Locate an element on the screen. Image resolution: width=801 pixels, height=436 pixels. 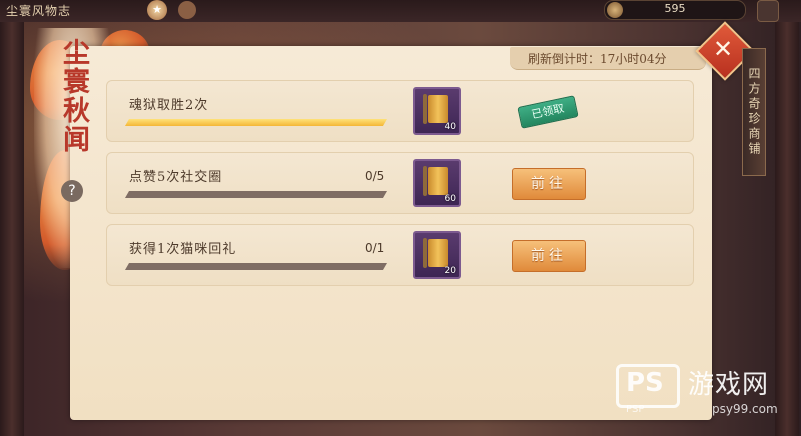
claimed-stamp: 已领取 is located at coordinates (548, 112).